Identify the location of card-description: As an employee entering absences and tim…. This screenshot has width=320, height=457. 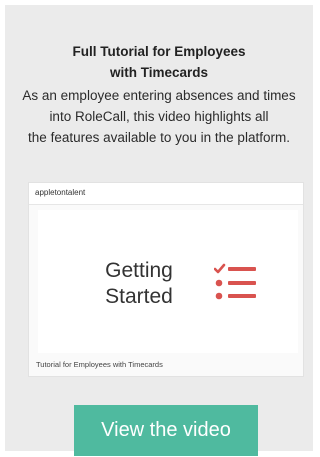
(159, 116).